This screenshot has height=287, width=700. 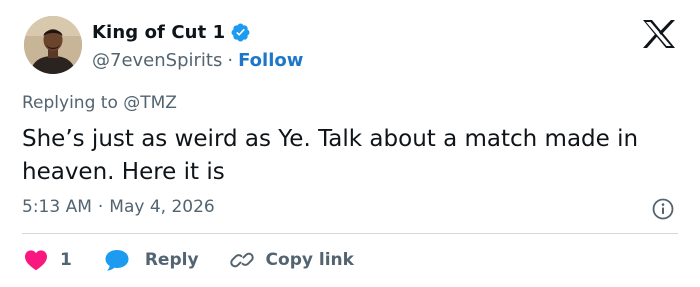 I want to click on reply-button: Reply, so click(x=151, y=260).